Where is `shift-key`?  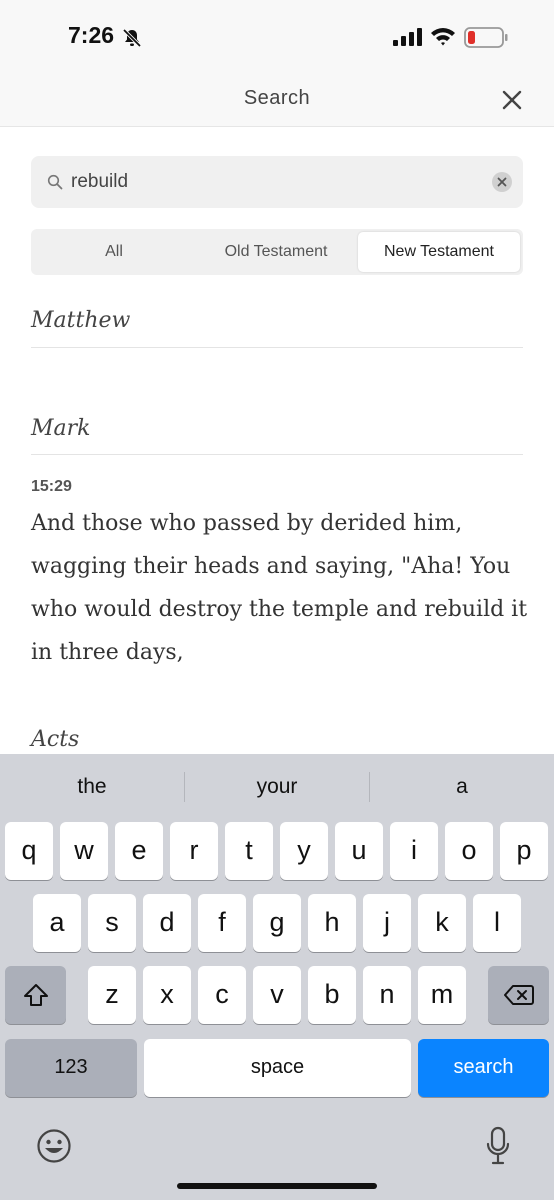 shift-key is located at coordinates (35, 995).